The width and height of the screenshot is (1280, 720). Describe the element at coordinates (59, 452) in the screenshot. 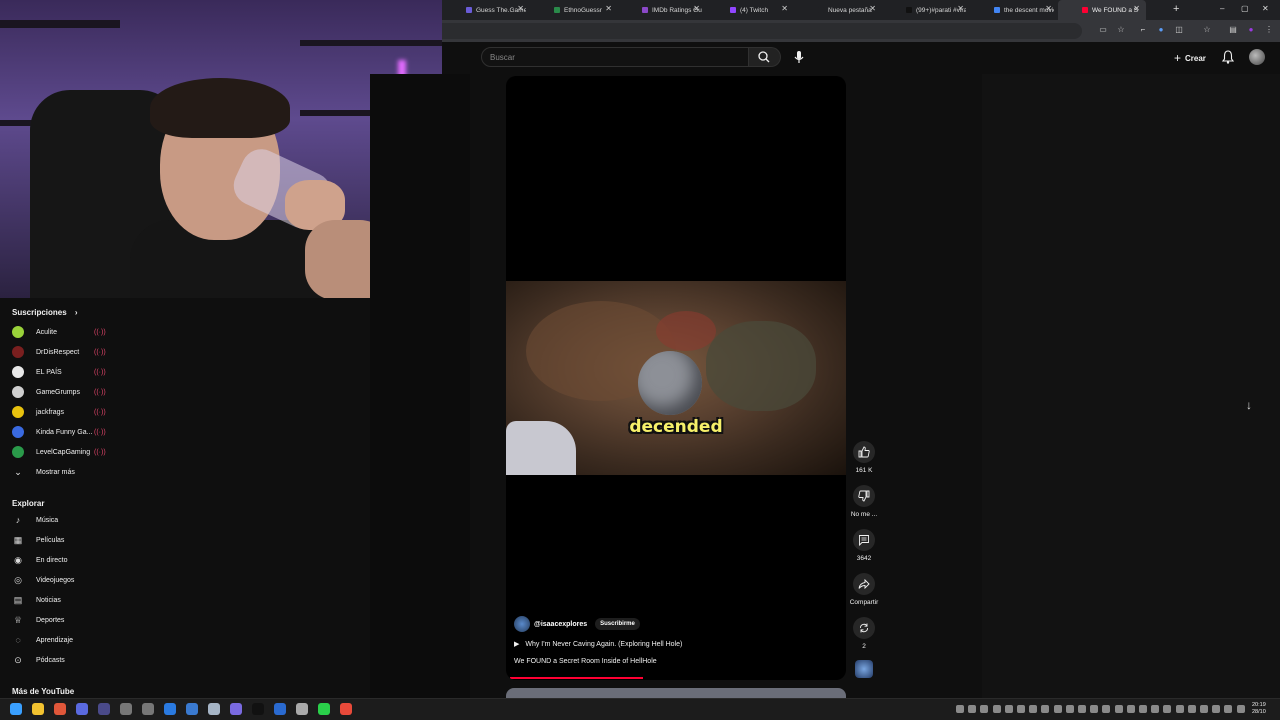

I see `subscription-item: LevelCapGaming ((·))` at that location.